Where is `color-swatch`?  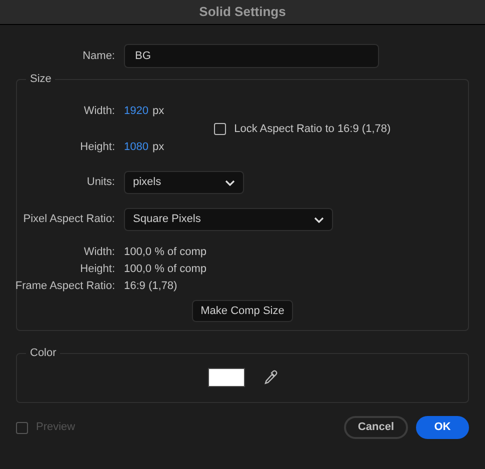
color-swatch is located at coordinates (226, 377).